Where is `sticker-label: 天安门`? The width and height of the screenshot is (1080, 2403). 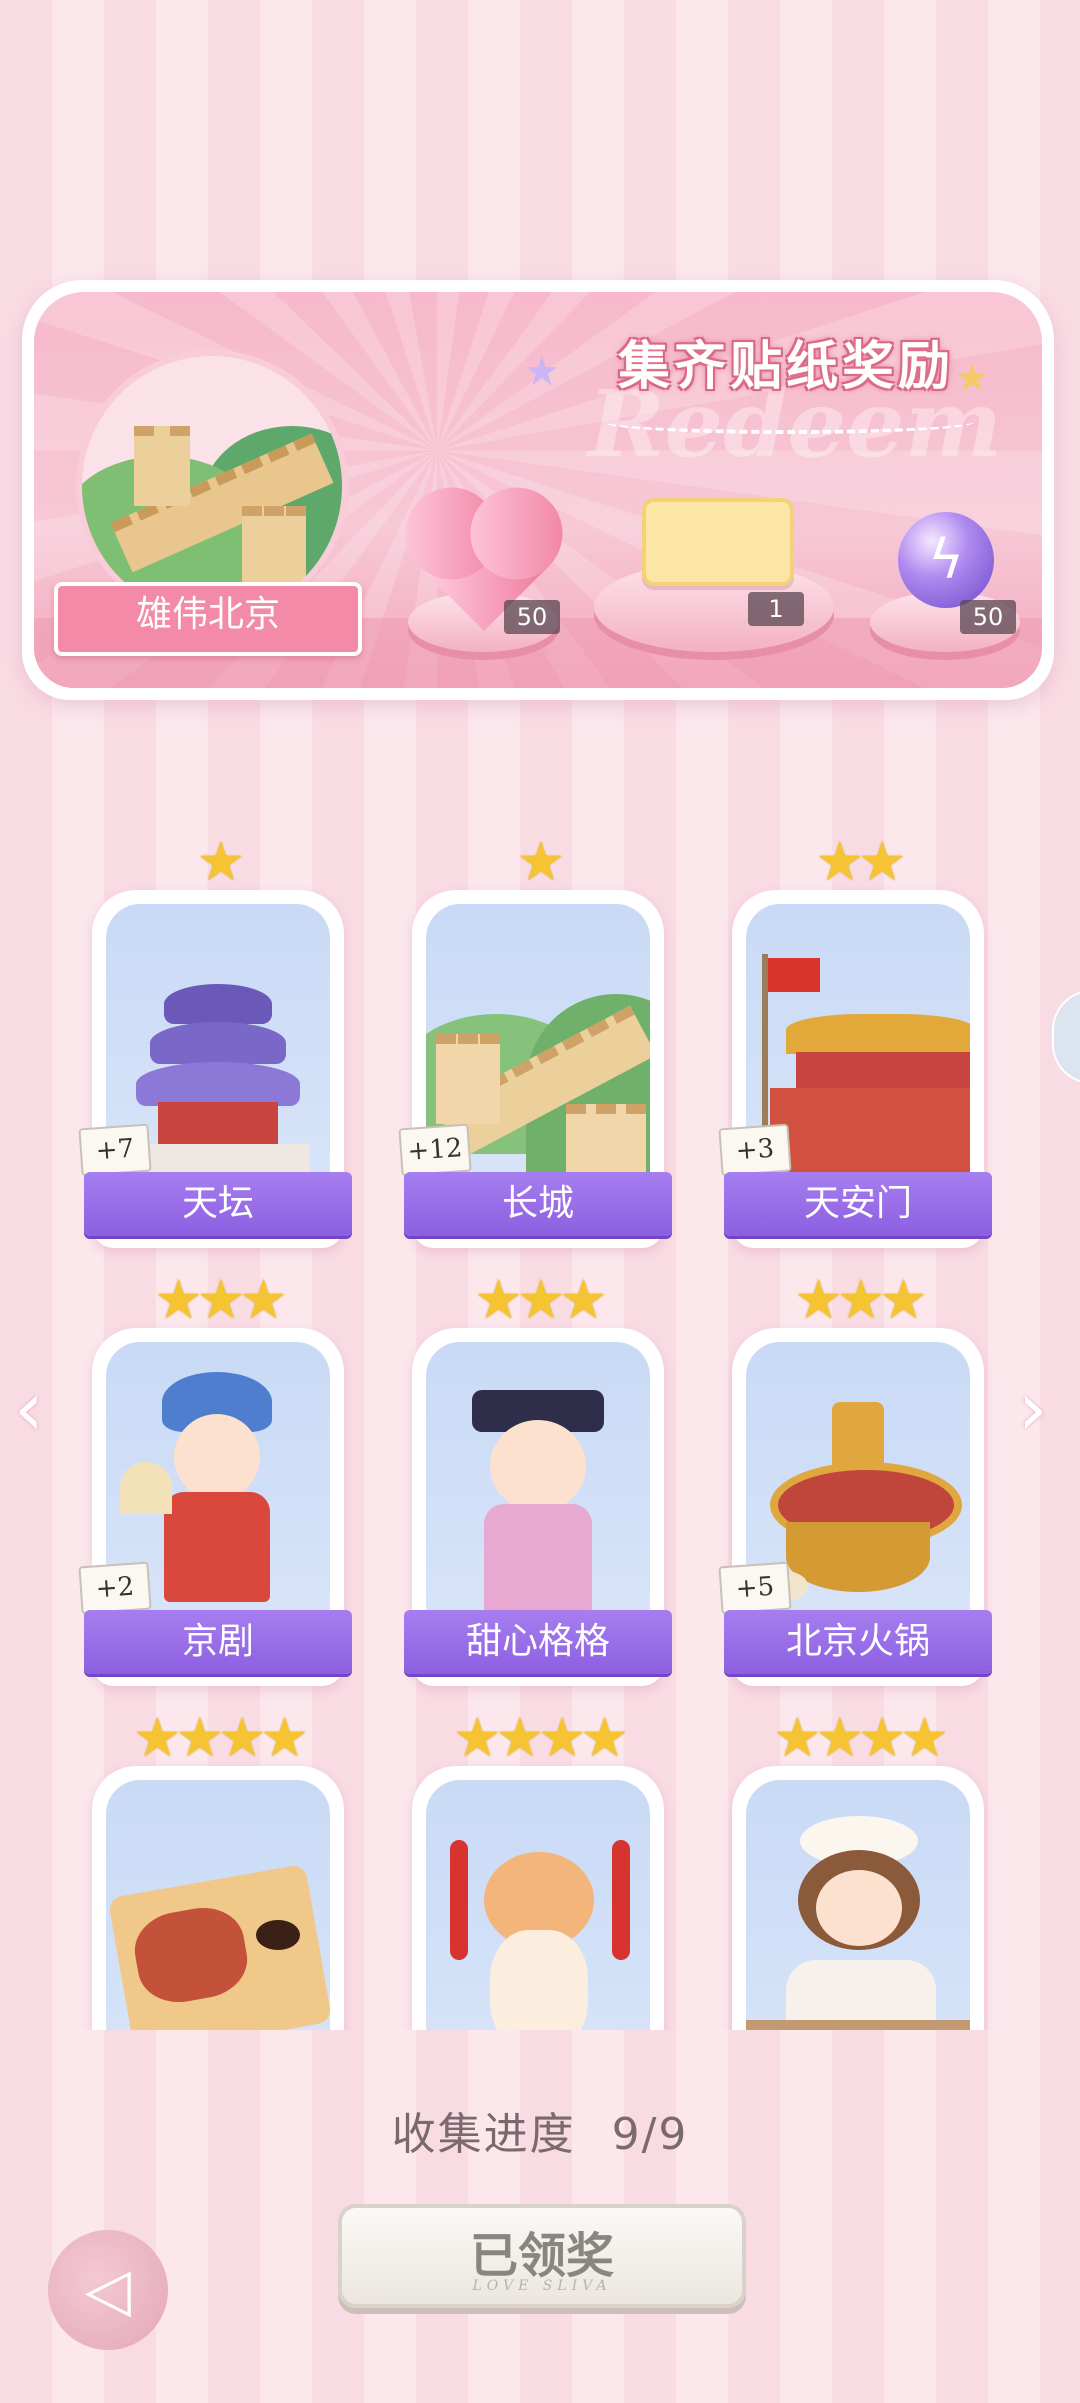
sticker-label: 天安门 is located at coordinates (858, 1204).